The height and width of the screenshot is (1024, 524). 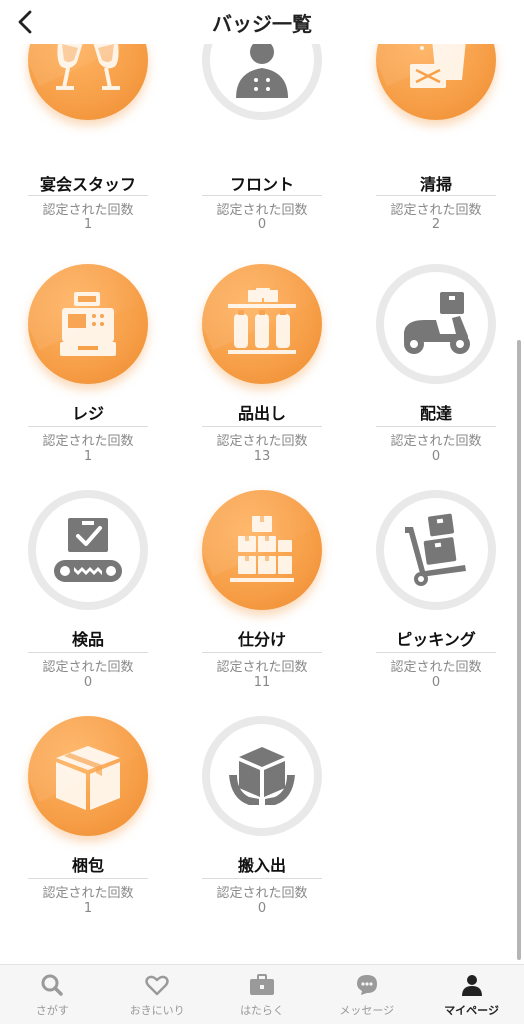 I want to click on badge-item-sorting: 仕分け 認定された回数 11, so click(x=262, y=603).